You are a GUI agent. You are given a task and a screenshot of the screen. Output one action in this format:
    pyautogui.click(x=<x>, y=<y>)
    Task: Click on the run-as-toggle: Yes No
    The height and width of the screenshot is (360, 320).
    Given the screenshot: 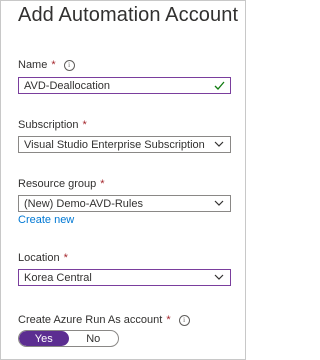 What is the action you would take?
    pyautogui.click(x=68, y=338)
    